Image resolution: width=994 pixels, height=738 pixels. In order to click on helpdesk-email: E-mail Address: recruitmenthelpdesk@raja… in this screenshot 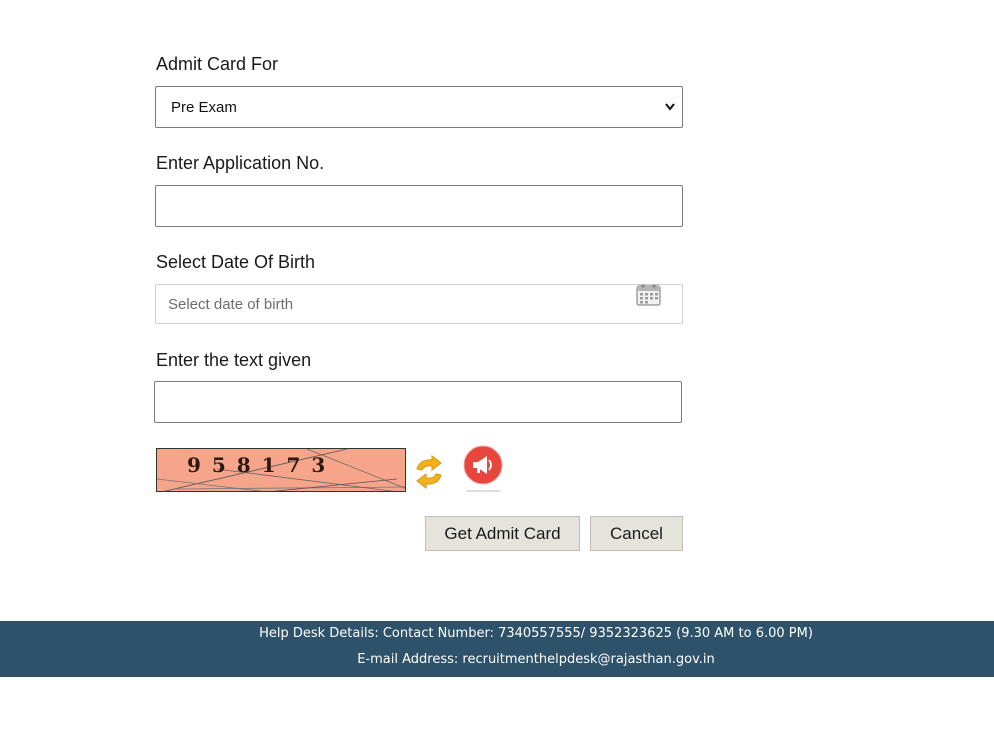, I will do `click(536, 659)`.